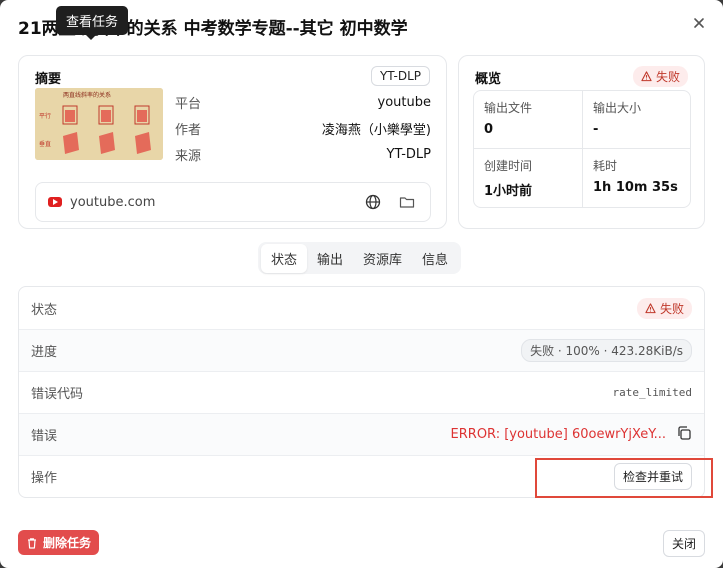 The width and height of the screenshot is (723, 568). I want to click on delete-task-button: 删除任务, so click(59, 542).